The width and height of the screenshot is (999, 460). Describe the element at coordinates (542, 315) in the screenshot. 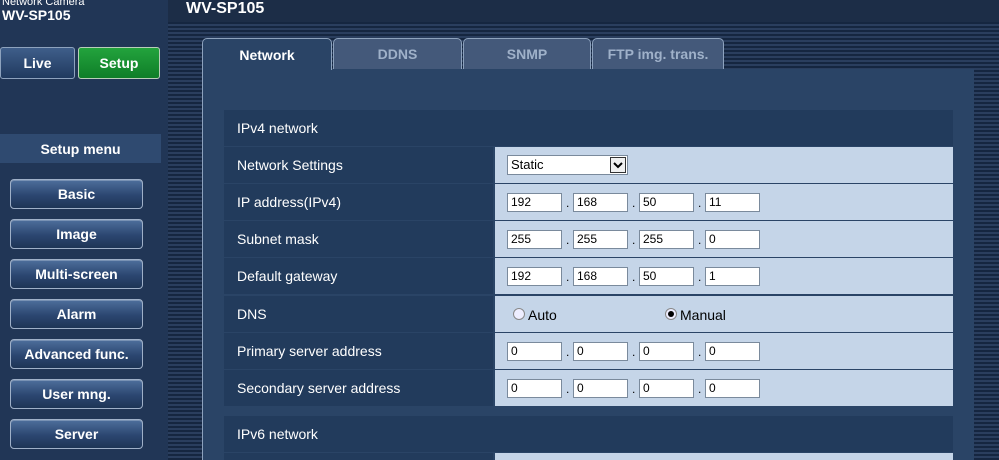

I see `dns-auto-label: Auto` at that location.